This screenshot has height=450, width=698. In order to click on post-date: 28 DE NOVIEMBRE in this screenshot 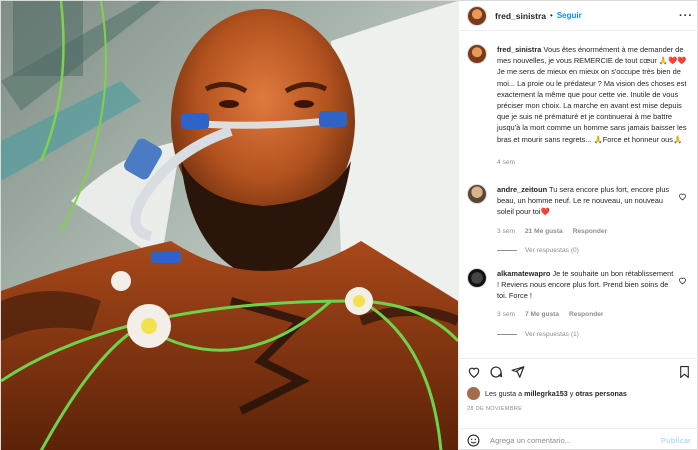, I will do `click(494, 409)`.